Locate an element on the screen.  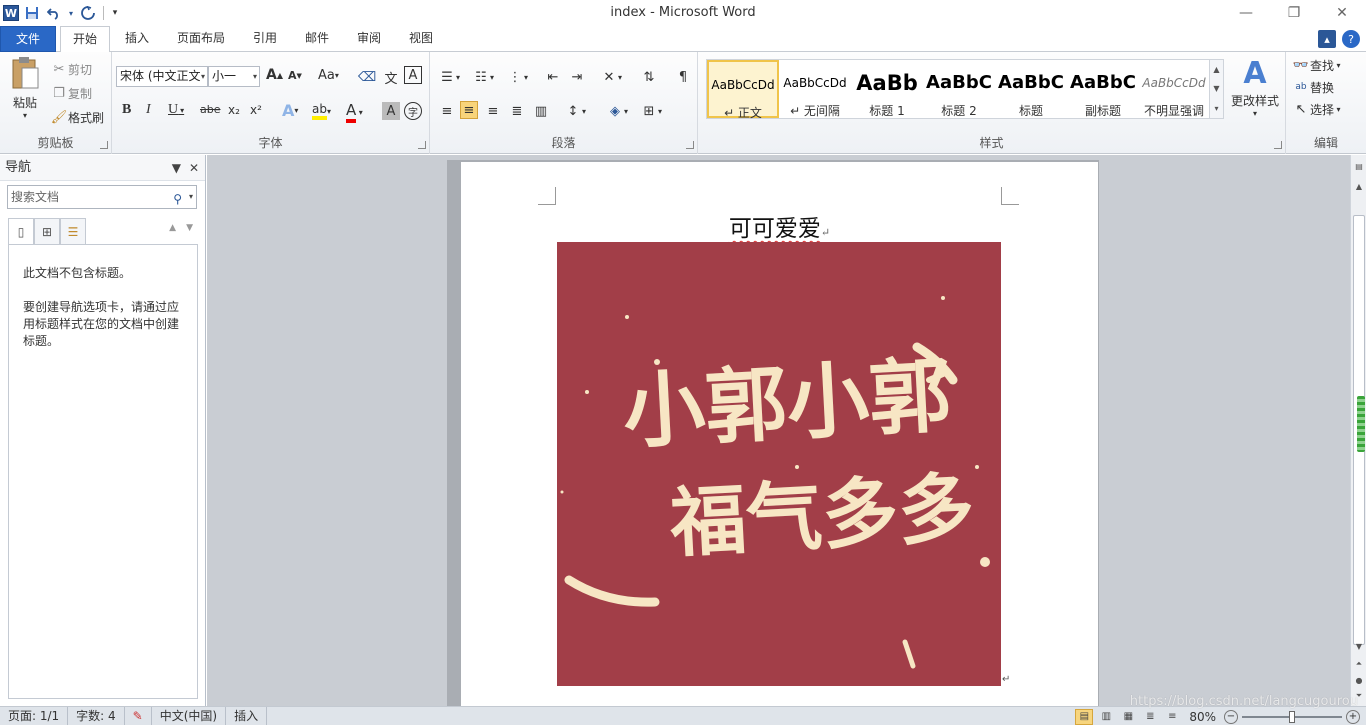
nav-tab-pages: ⊞ is located at coordinates (47, 231).